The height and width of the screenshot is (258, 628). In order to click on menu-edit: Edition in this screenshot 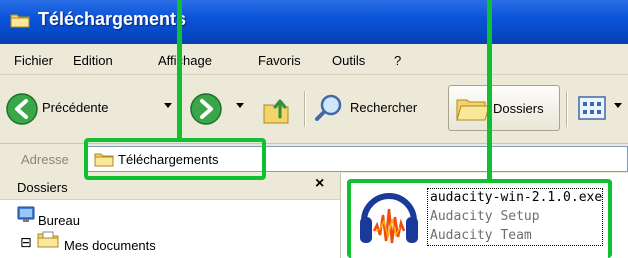, I will do `click(93, 60)`.